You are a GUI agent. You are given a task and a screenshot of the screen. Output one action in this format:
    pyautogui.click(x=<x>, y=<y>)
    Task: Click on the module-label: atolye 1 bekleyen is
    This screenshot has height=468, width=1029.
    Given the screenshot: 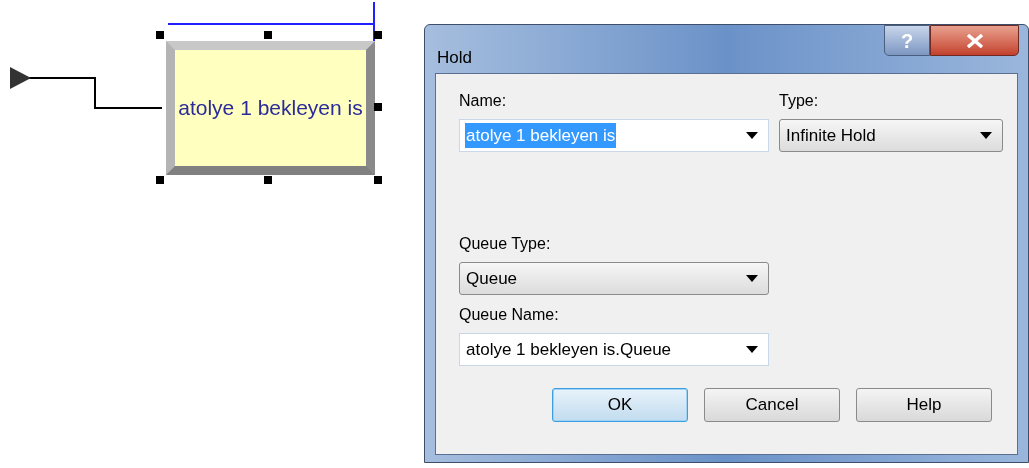 What is the action you would take?
    pyautogui.click(x=270, y=108)
    